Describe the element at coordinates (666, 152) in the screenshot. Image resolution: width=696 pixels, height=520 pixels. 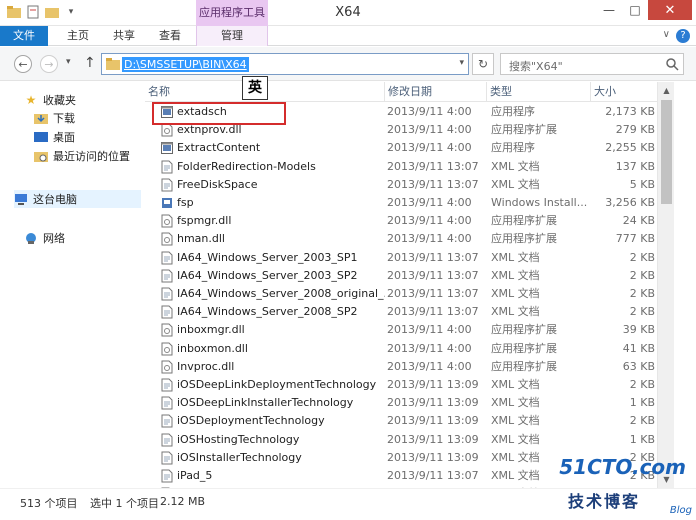
I see `scroll-thumb` at that location.